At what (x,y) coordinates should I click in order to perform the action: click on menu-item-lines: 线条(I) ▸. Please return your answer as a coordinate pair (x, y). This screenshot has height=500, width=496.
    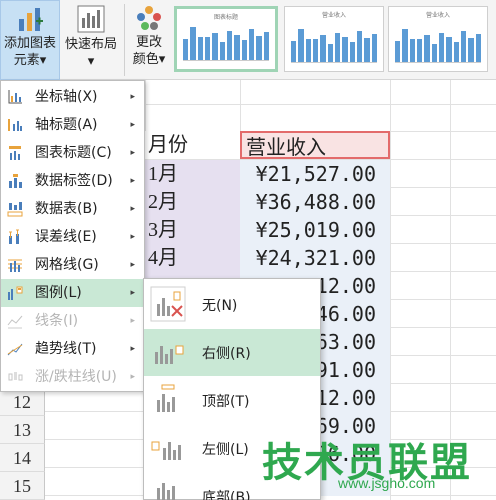
    Looking at the image, I should click on (72, 321).